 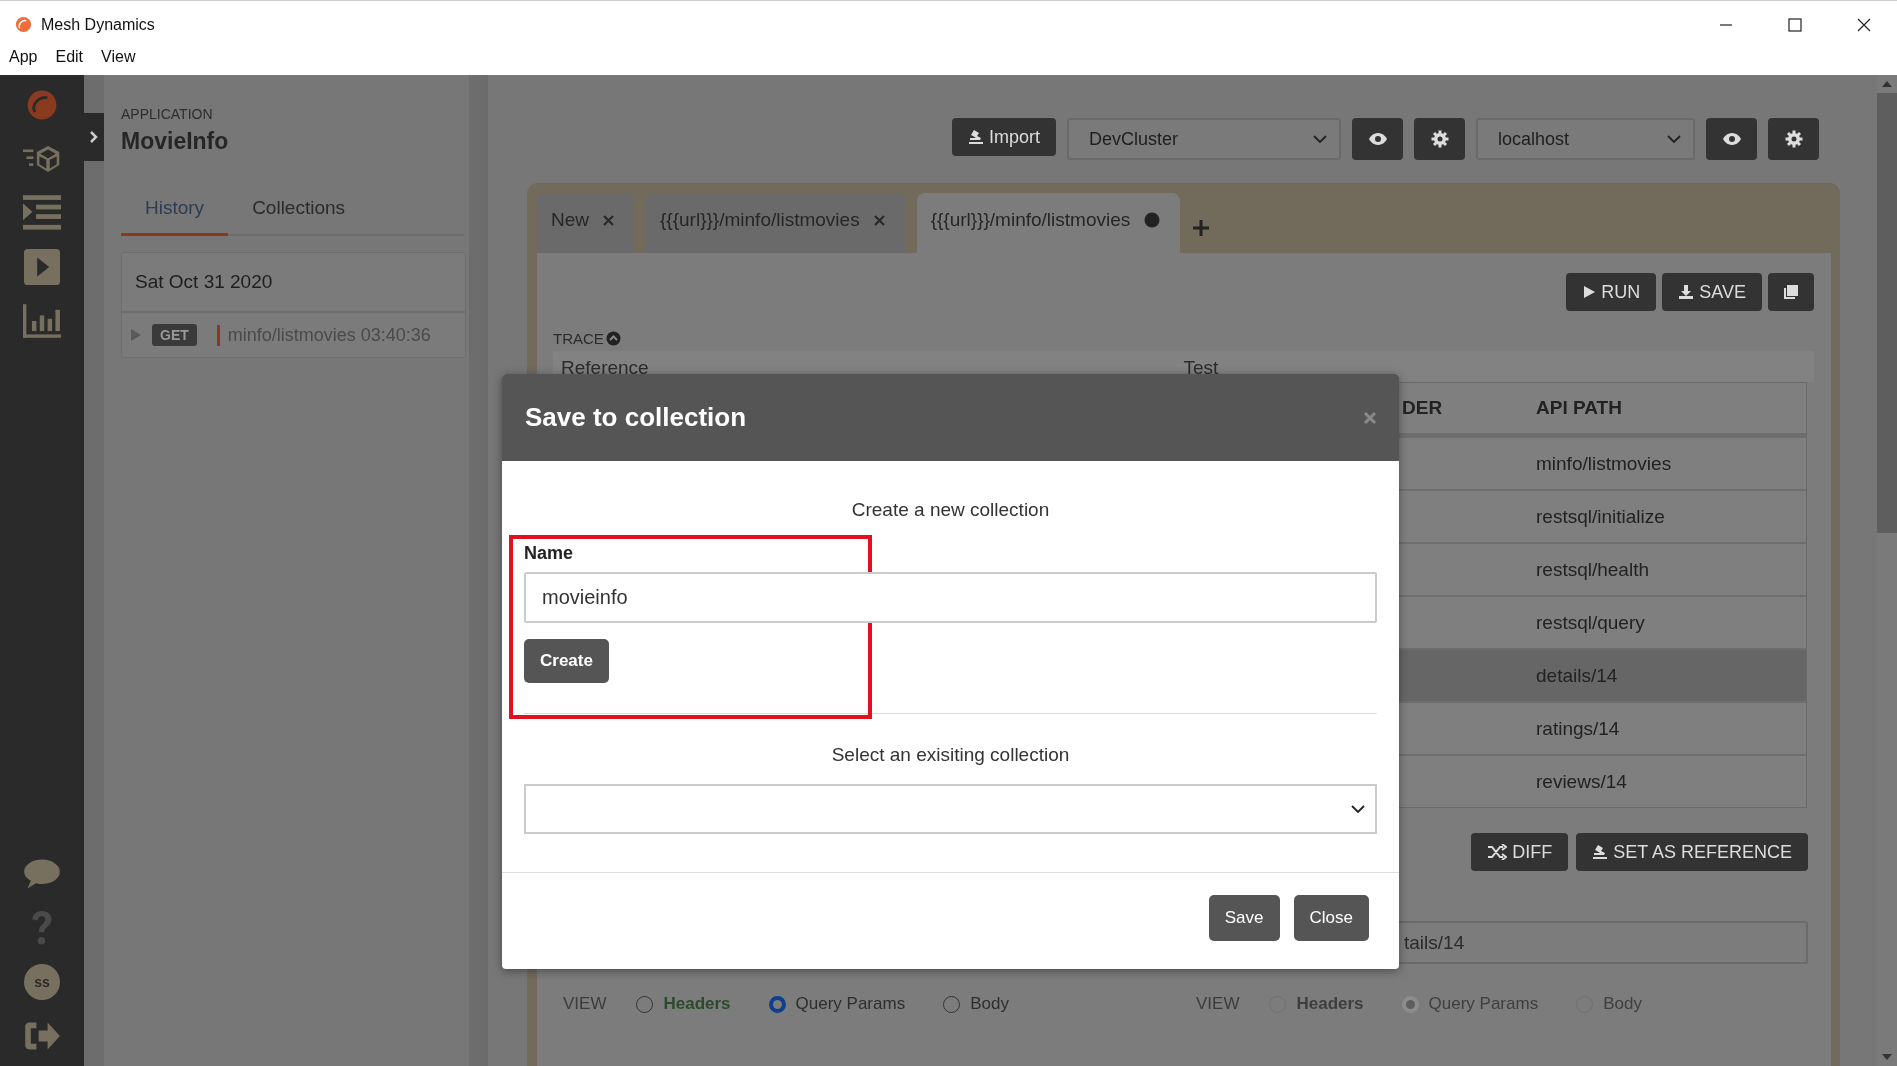 I want to click on menu-item: Edit, so click(x=69, y=57).